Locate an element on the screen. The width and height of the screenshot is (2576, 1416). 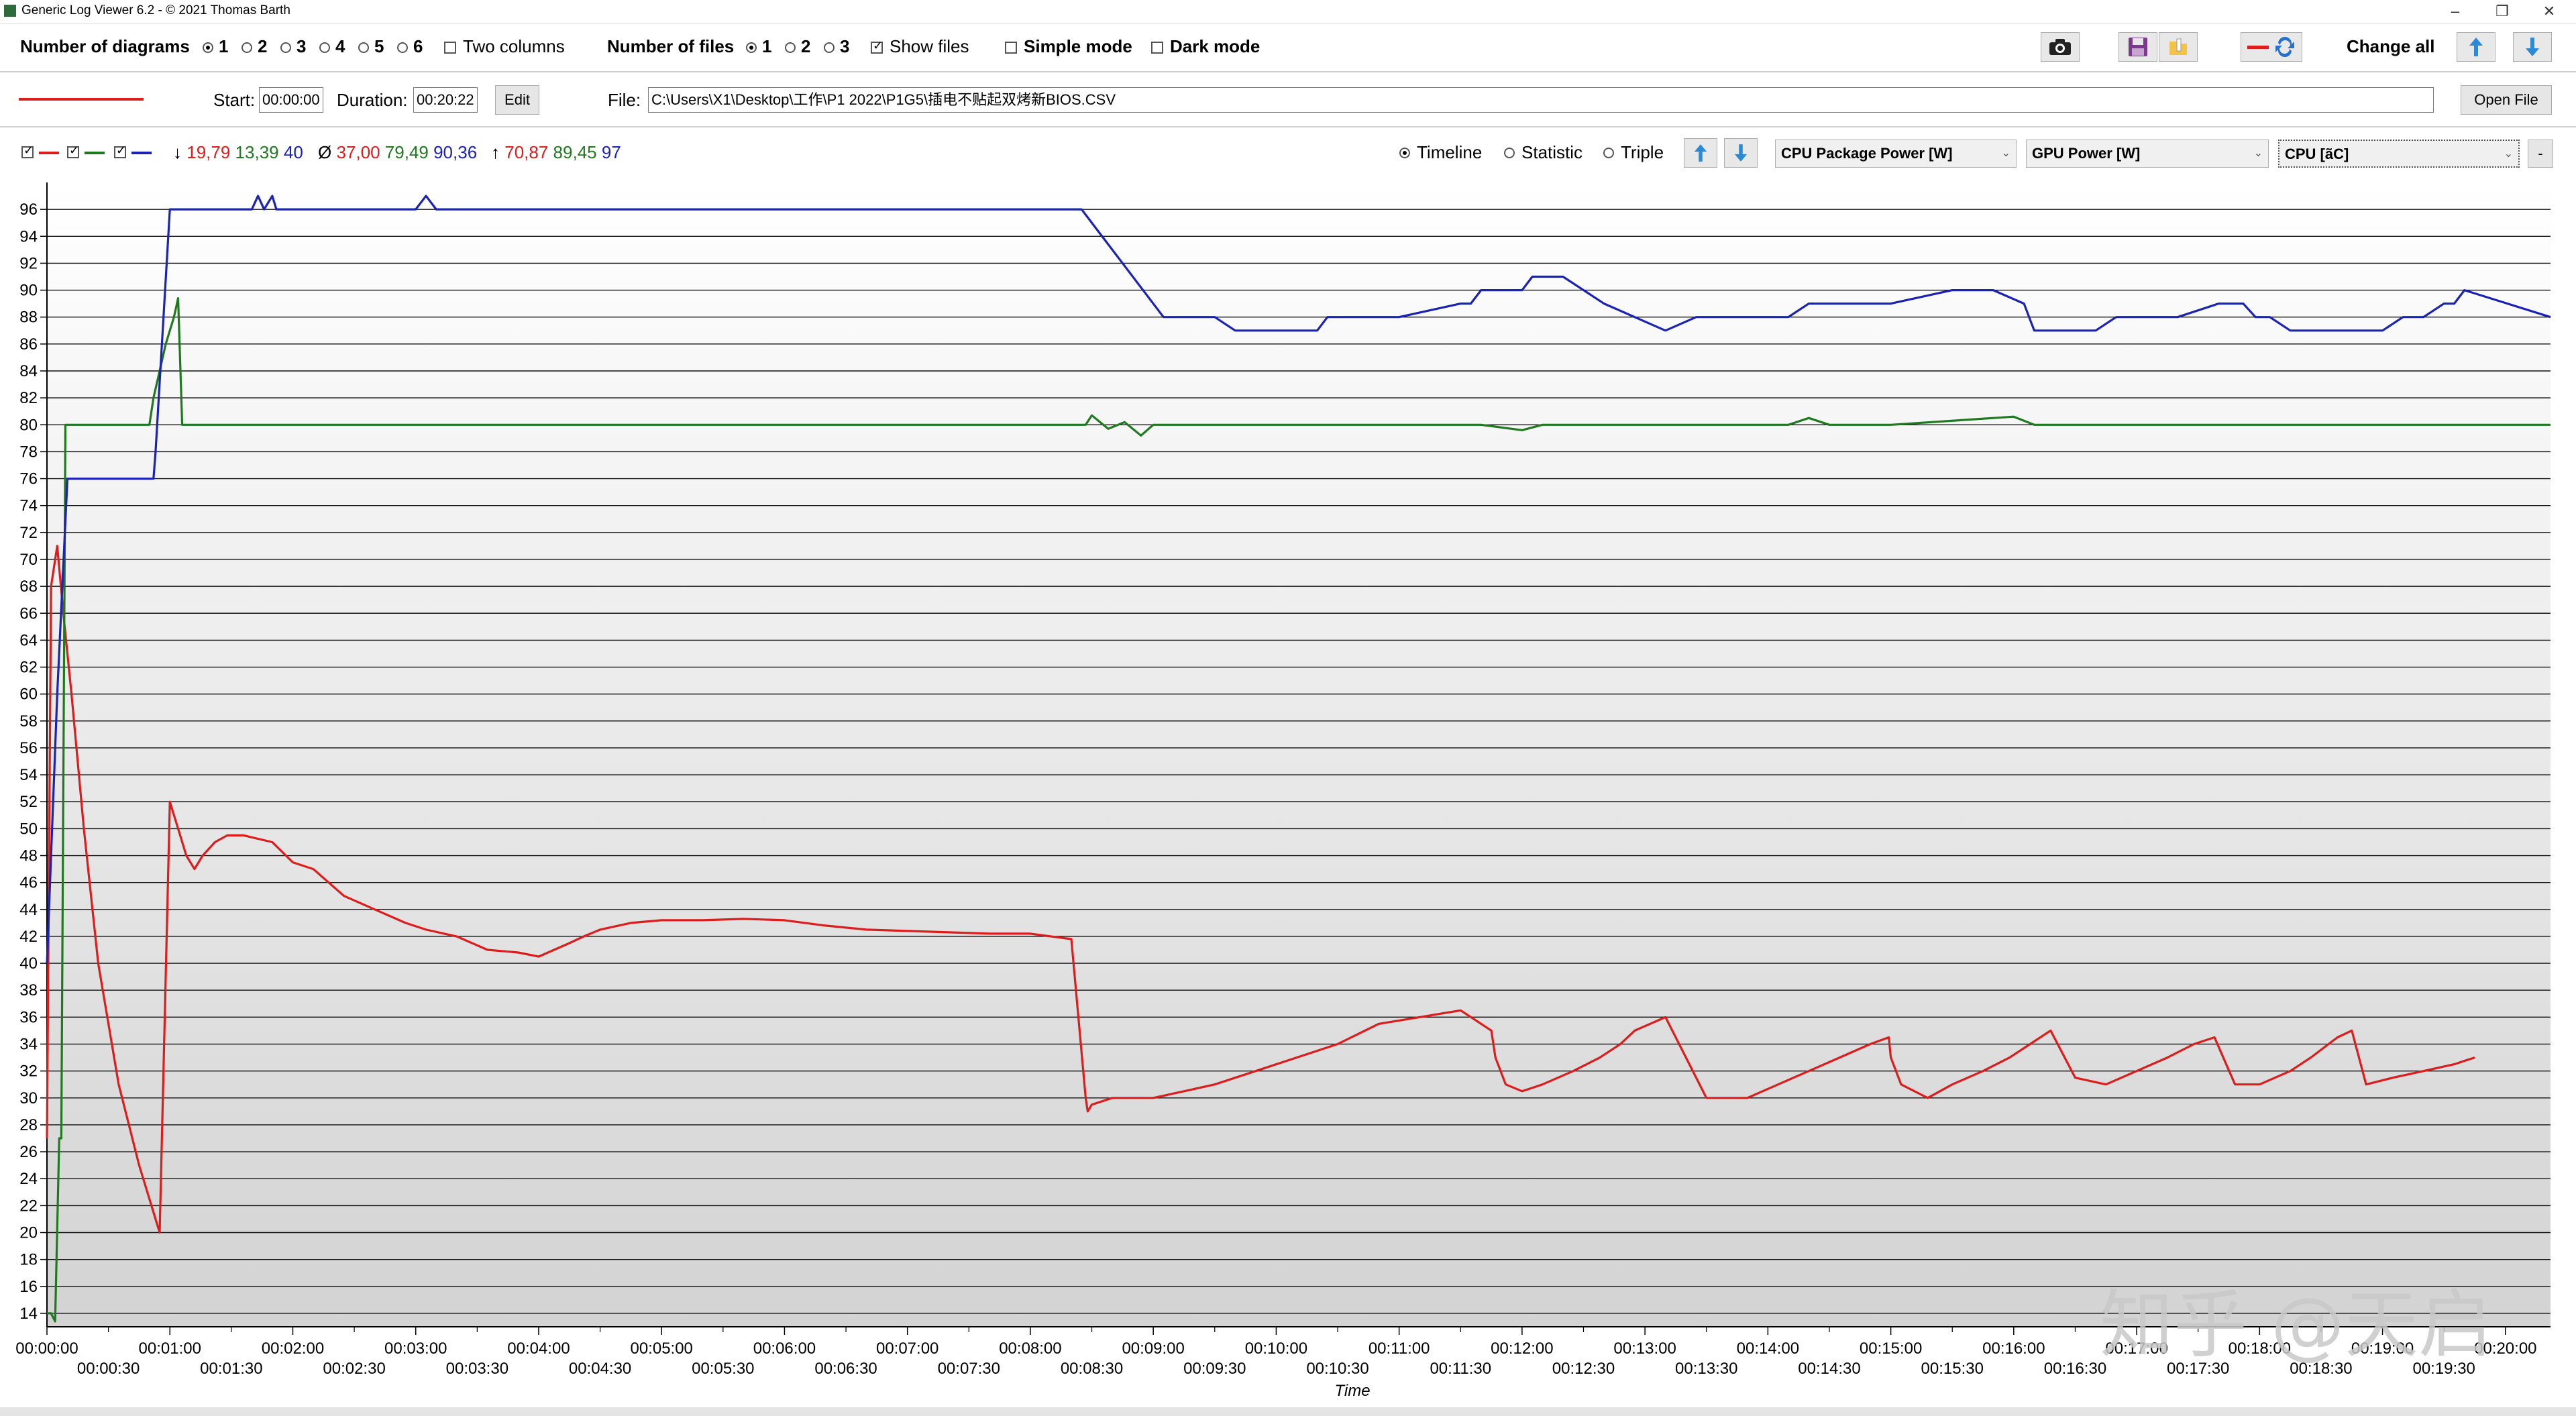
y-tick-label: 38 is located at coordinates (28, 990).